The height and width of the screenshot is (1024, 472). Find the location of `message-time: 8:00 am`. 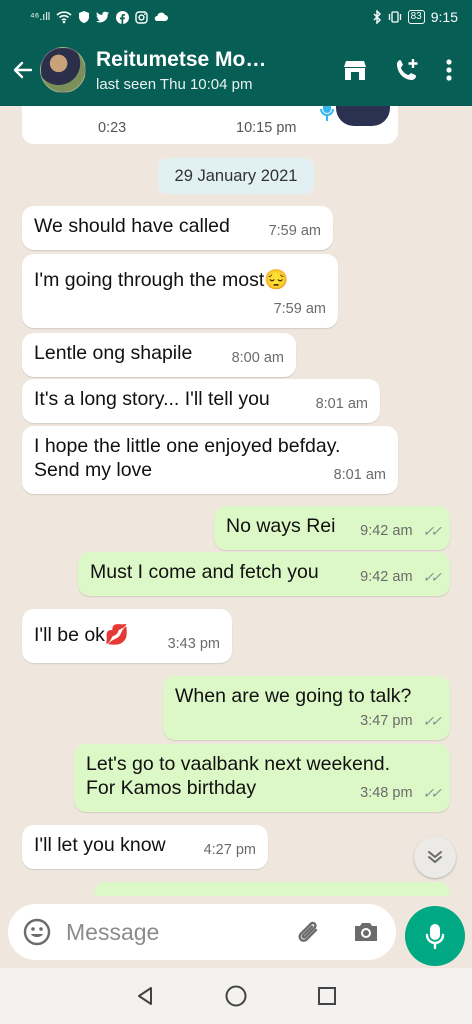

message-time: 8:00 am is located at coordinates (258, 358).